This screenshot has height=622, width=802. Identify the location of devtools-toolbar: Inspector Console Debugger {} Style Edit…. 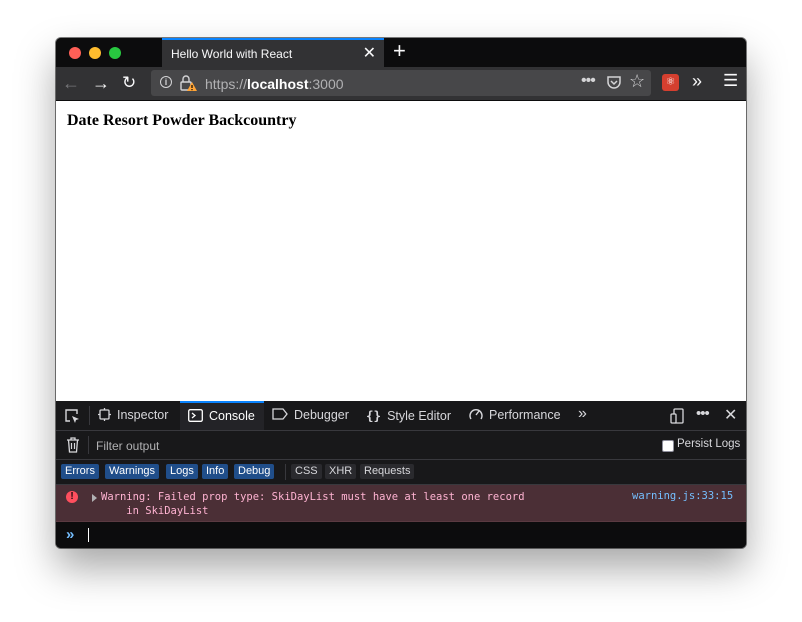
(401, 416).